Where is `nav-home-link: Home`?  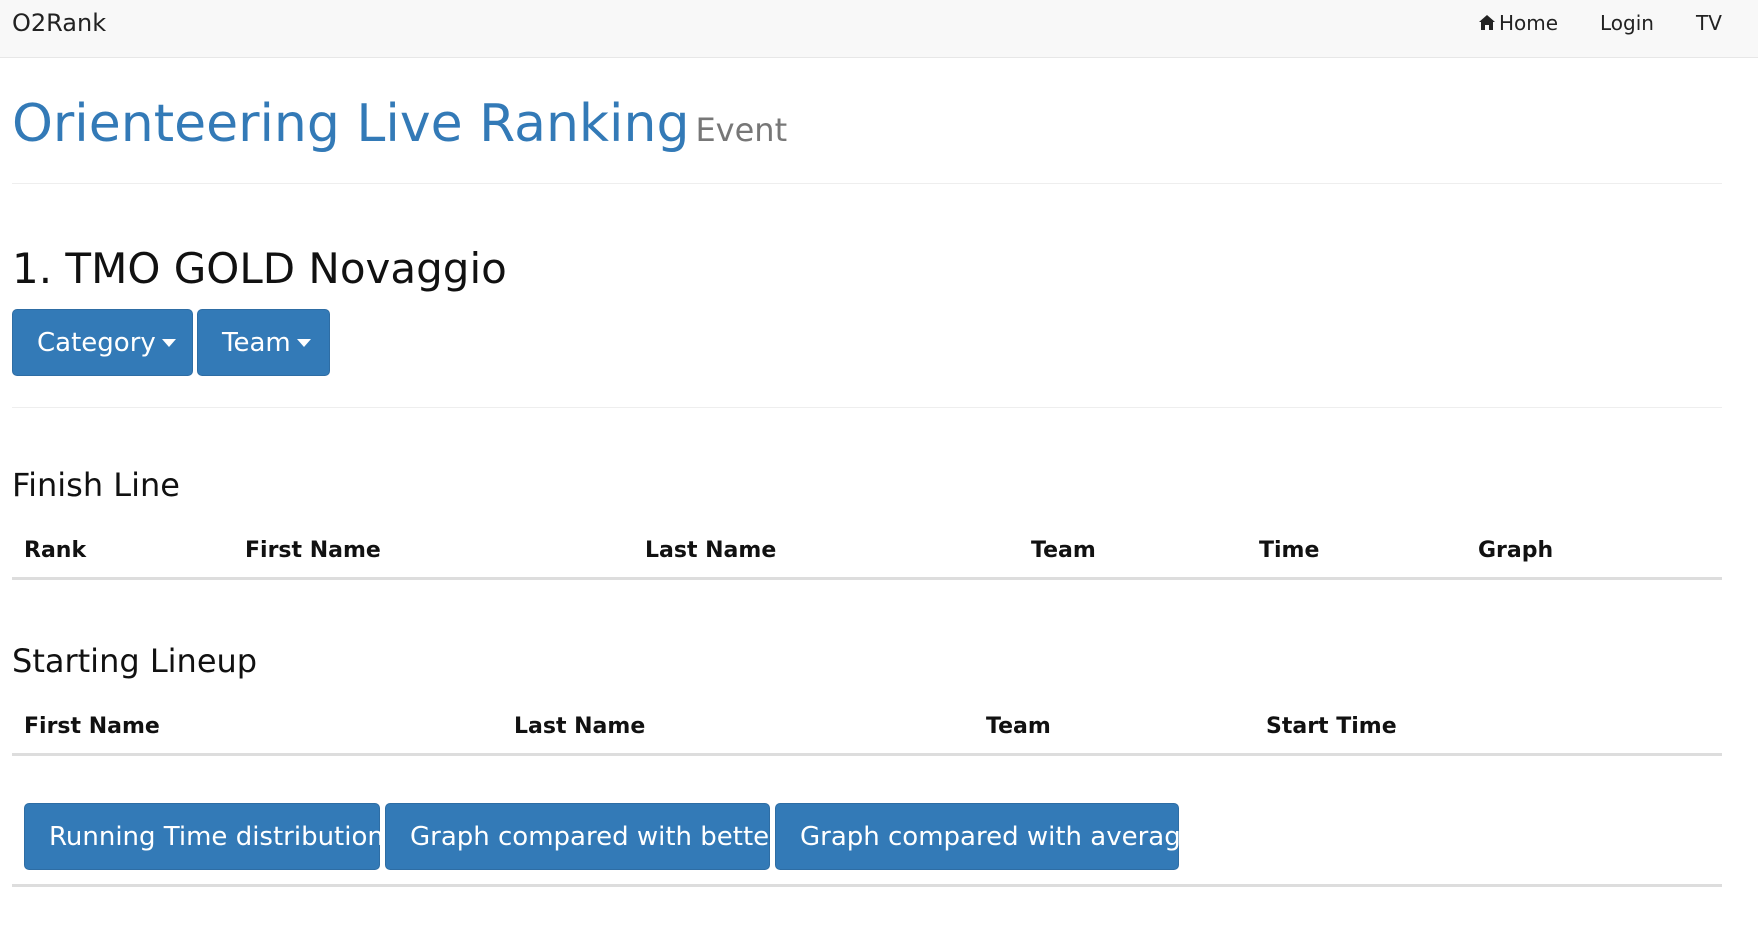
nav-home-link: Home is located at coordinates (1518, 23).